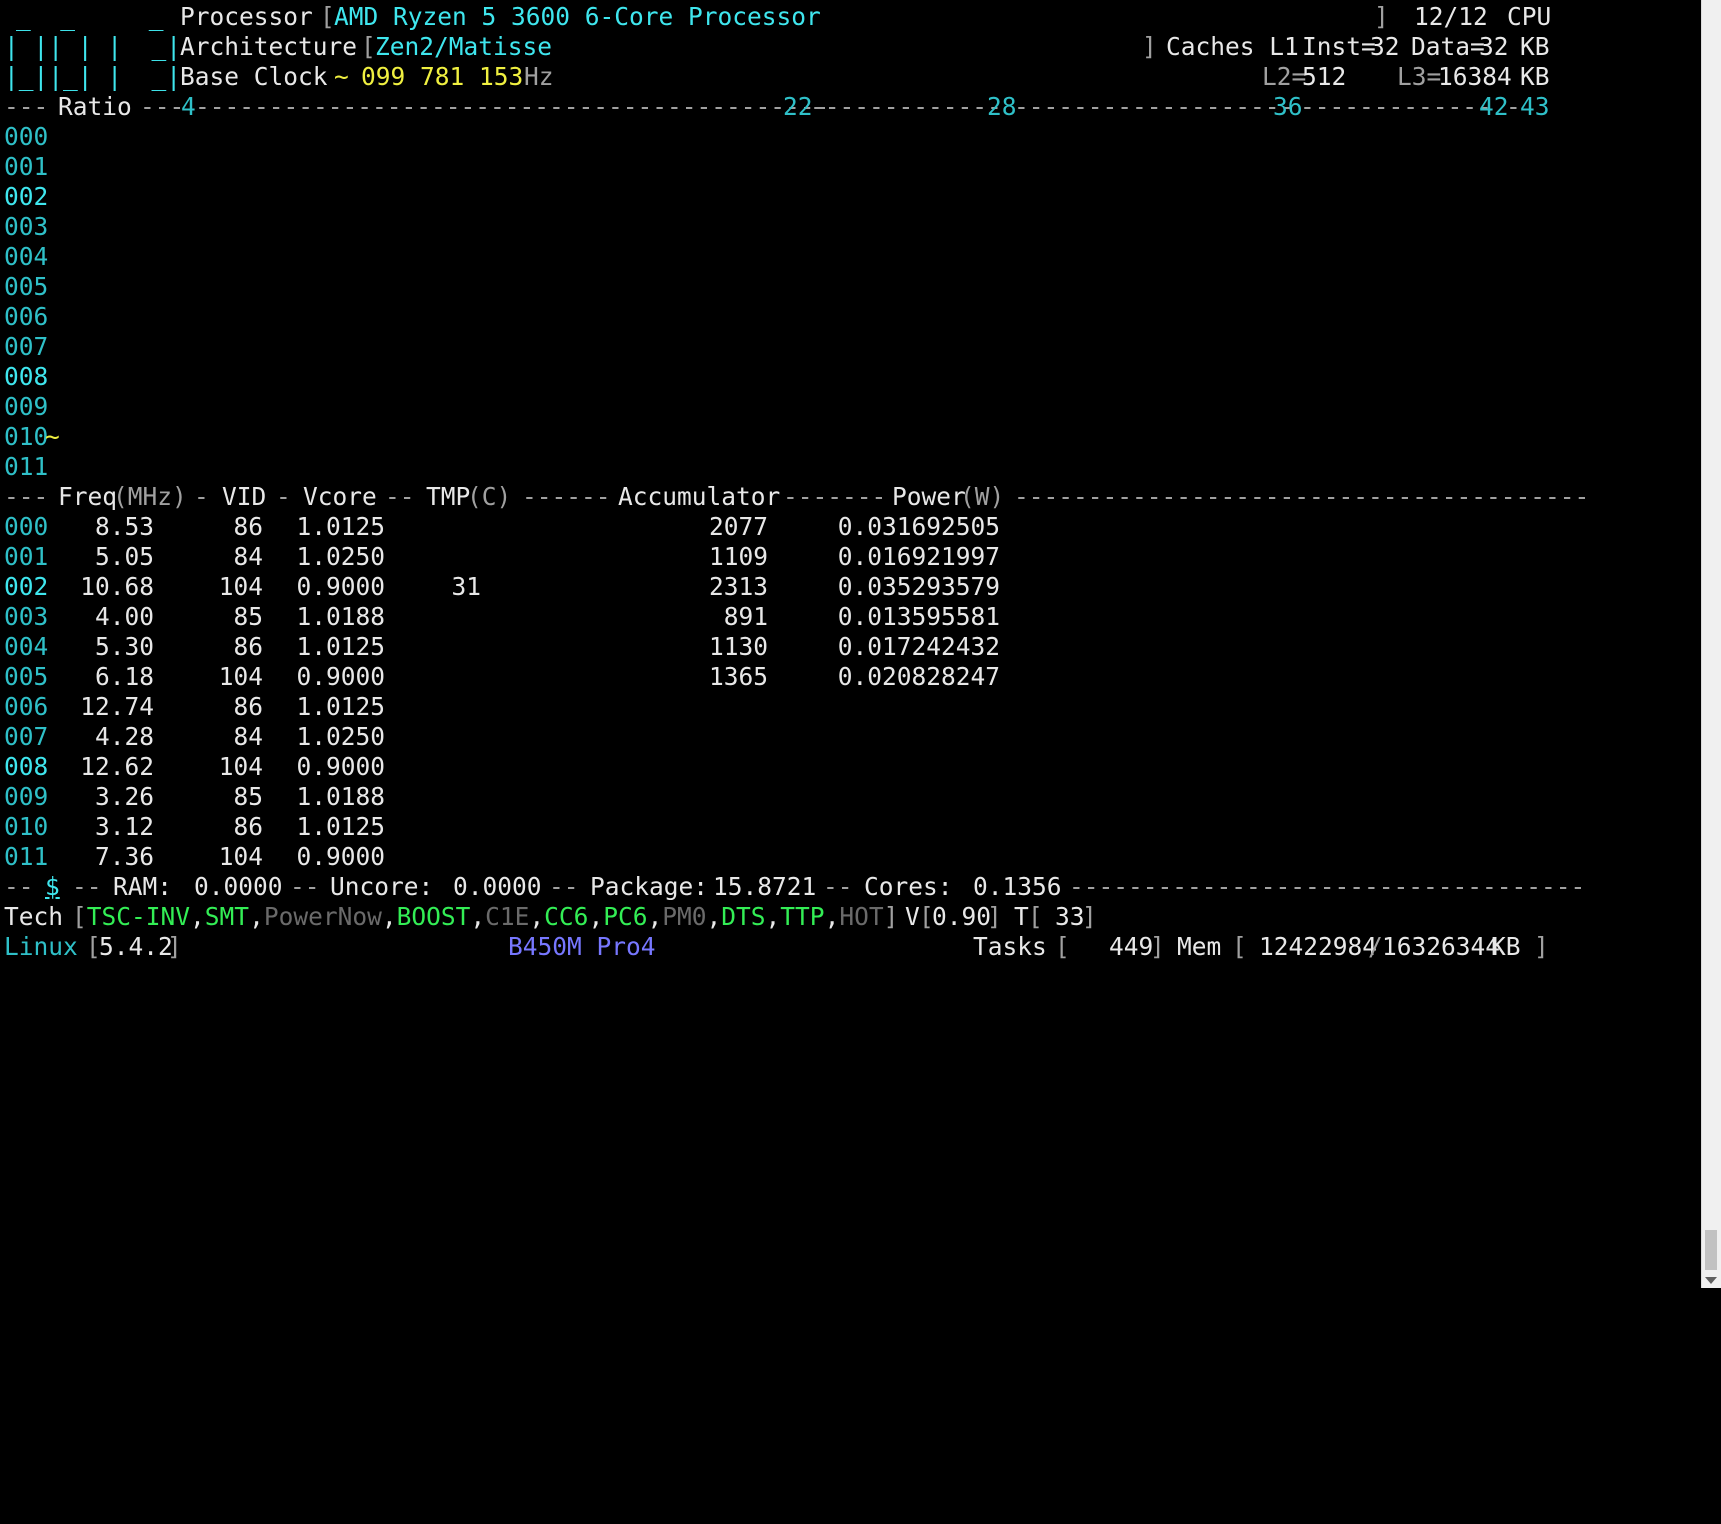 The height and width of the screenshot is (1524, 1721). What do you see at coordinates (1441, 946) in the screenshot?
I see `mem-total: 16326344` at bounding box center [1441, 946].